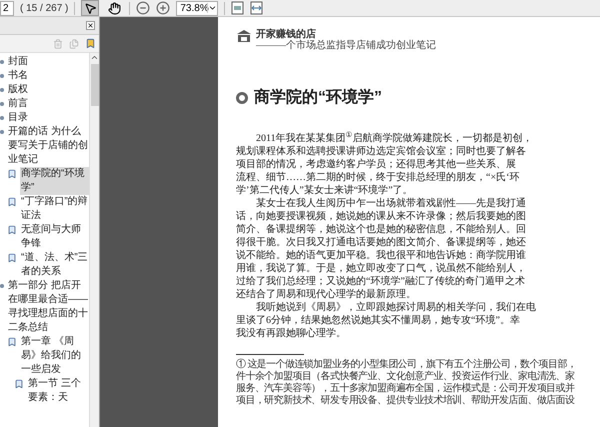  I want to click on body-text-line: 某女士在我人生阅历中乍一出场就带着戏剧性——先是我打通, so click(391, 203).